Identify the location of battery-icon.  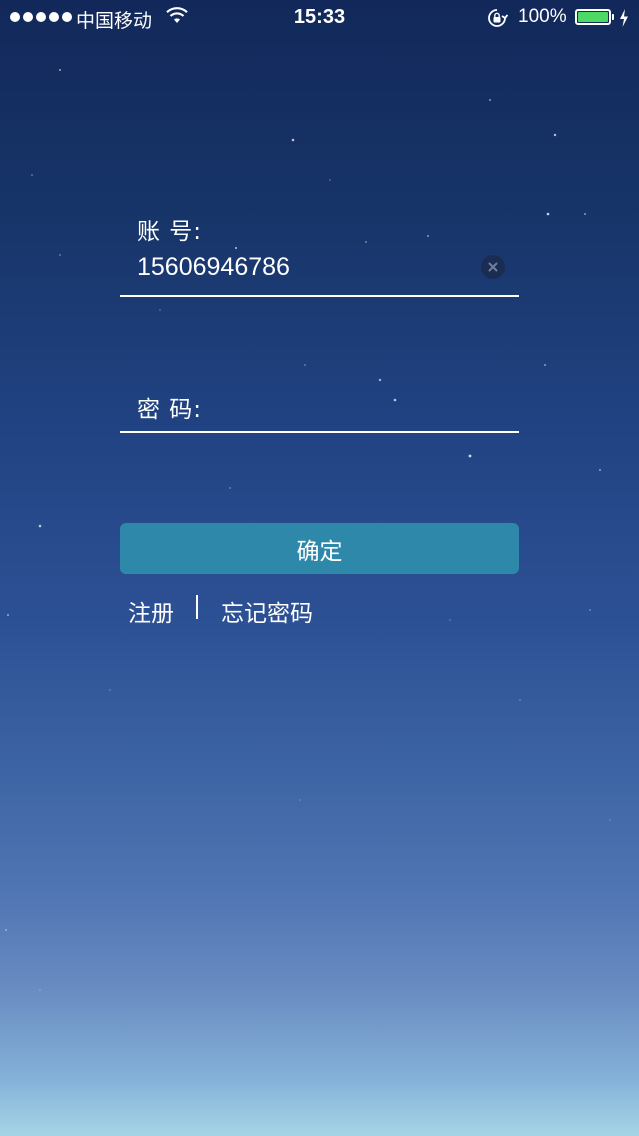
(593, 17).